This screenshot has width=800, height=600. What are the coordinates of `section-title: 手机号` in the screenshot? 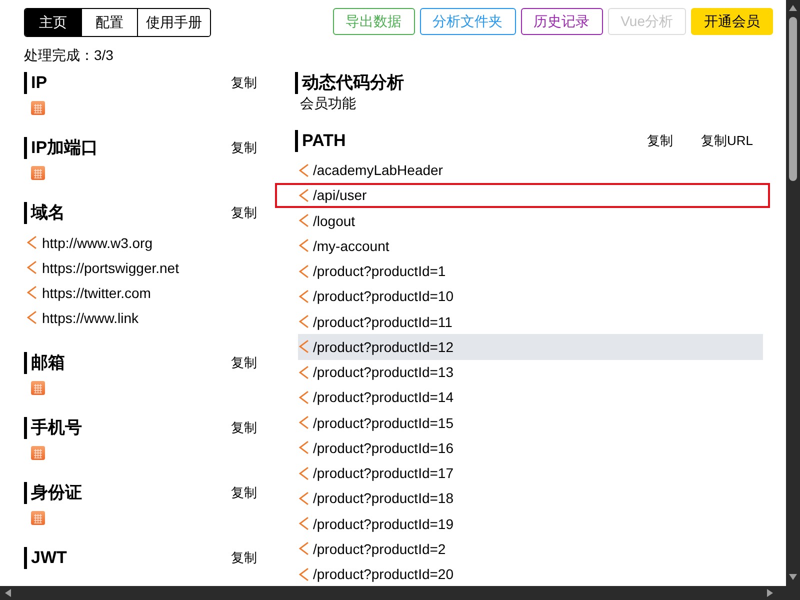 It's located at (53, 428).